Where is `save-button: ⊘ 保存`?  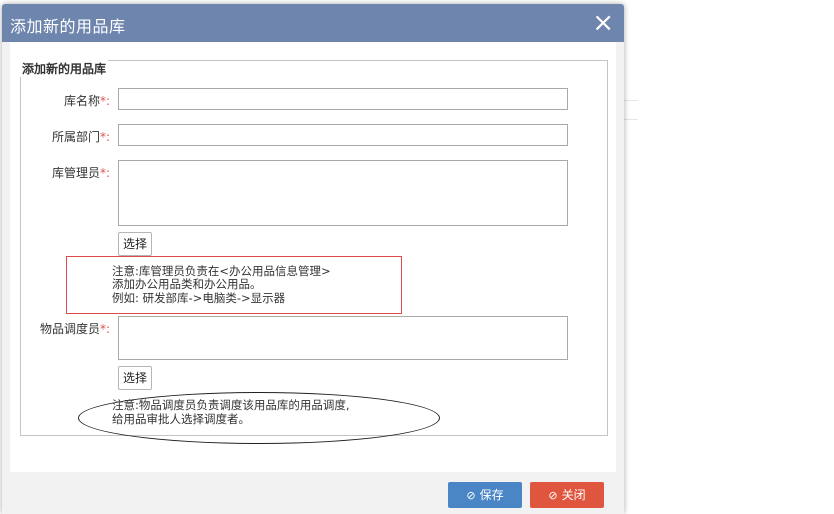
save-button: ⊘ 保存 is located at coordinates (485, 495).